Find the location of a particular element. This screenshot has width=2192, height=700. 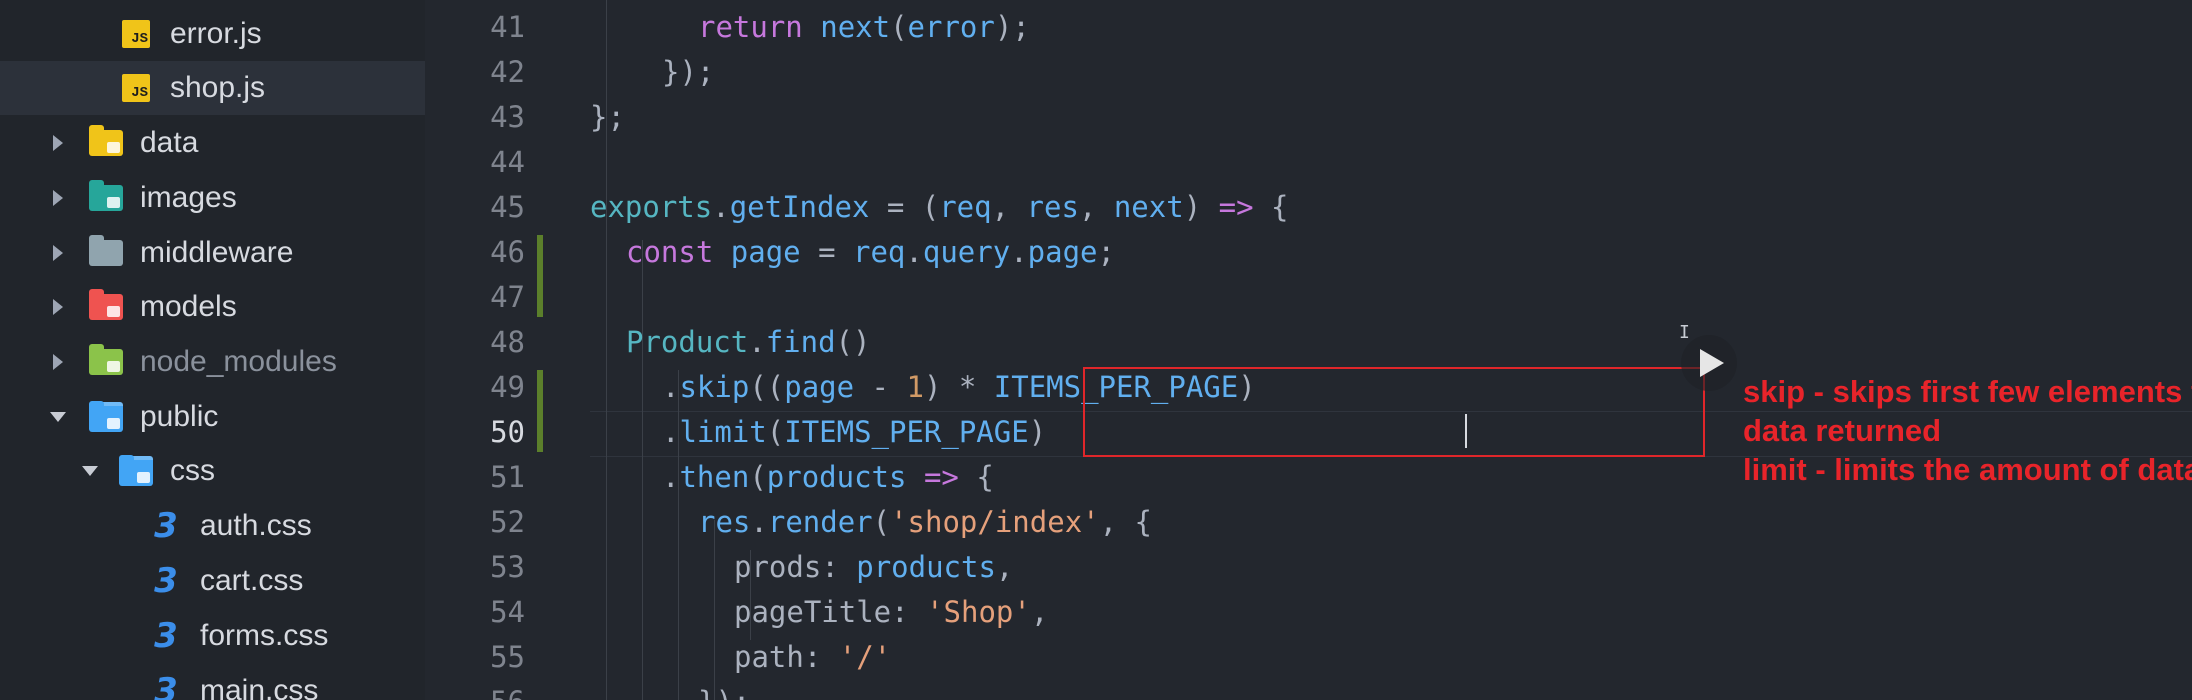

code-line: exports.getIndex = (req, res, next) => { is located at coordinates (939, 207).